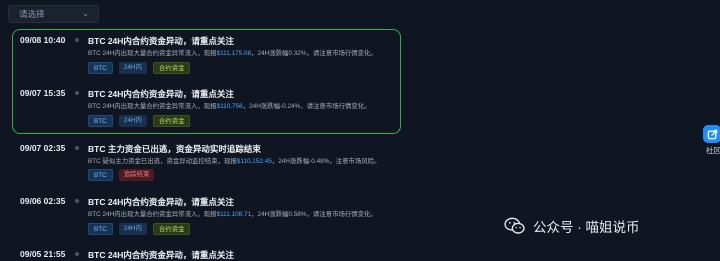 This screenshot has width=720, height=261. I want to click on tag-tracking-ended: 追踪结束, so click(136, 175).